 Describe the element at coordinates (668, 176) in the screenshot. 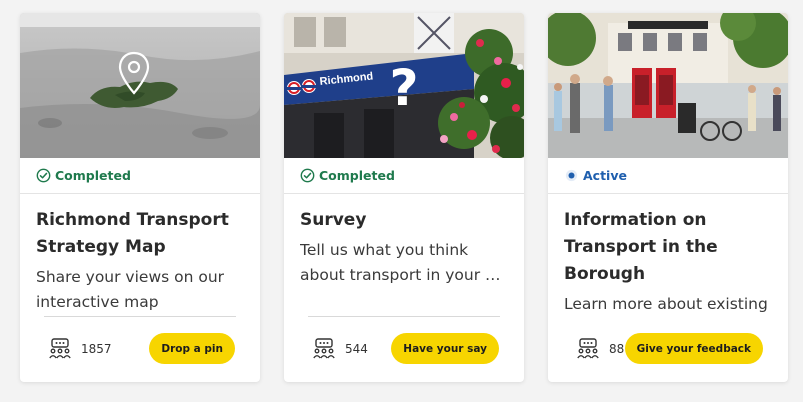

I see `status-active: Active` at that location.